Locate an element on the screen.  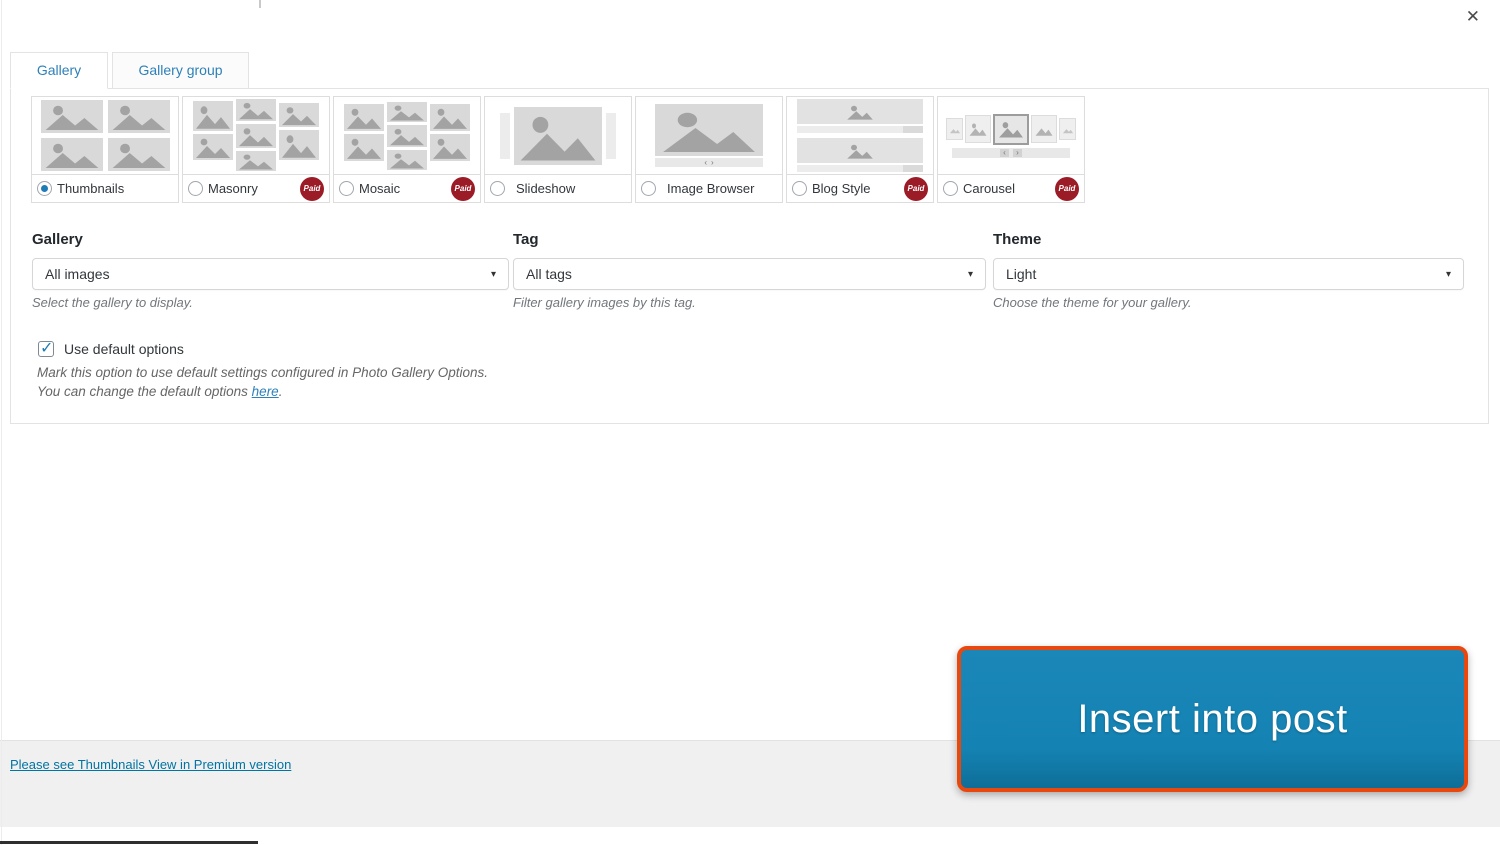
radio-carousel is located at coordinates (950, 188).